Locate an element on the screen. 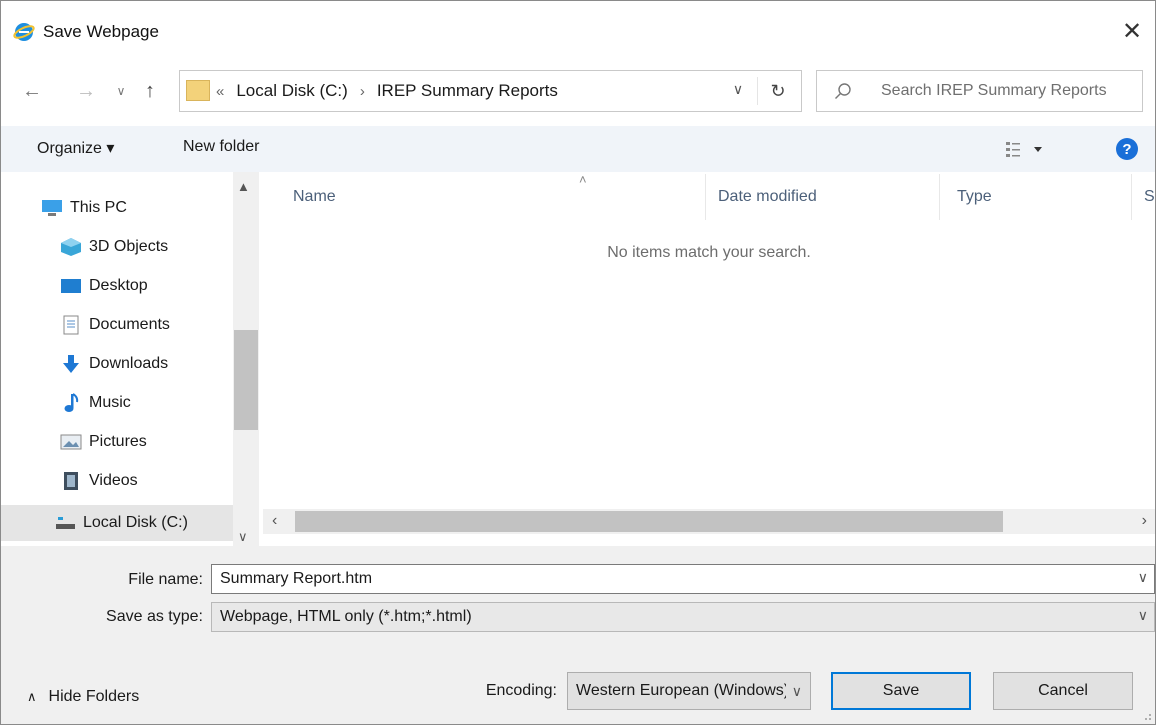 Image resolution: width=1156 pixels, height=725 pixels. window-title: Save Webpage is located at coordinates (101, 31).